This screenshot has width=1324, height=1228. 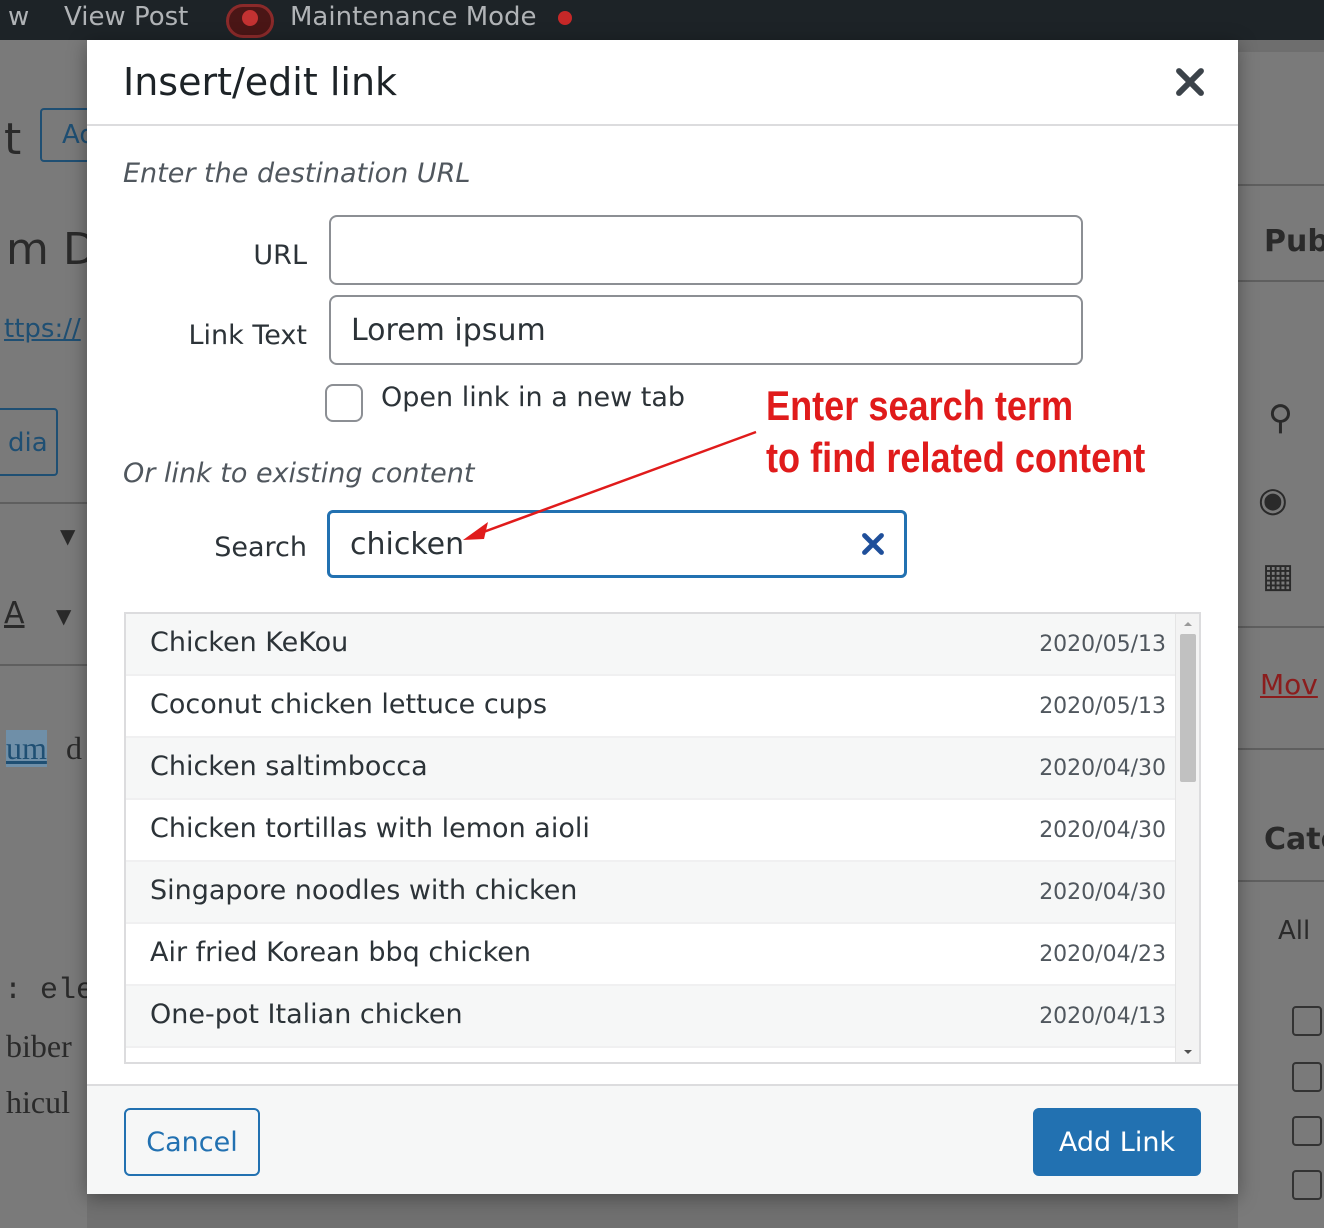 I want to click on link-text-input, so click(x=706, y=330).